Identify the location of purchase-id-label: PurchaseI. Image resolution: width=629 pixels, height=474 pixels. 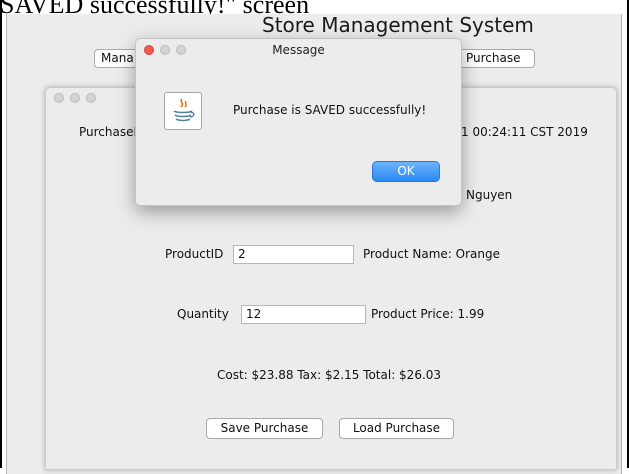
(108, 132).